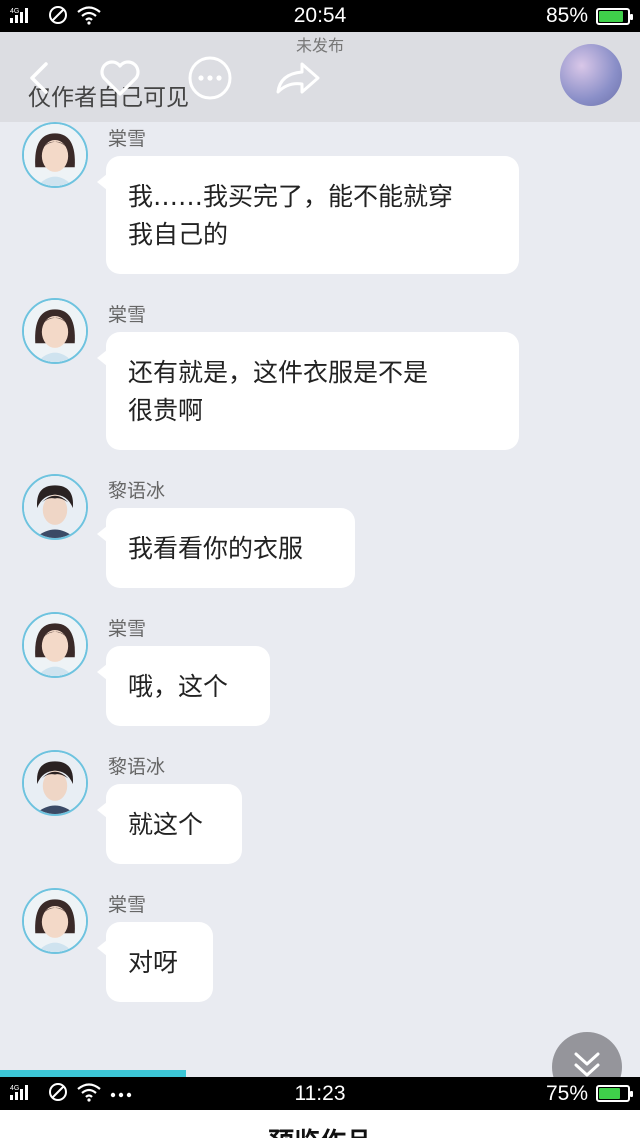 The width and height of the screenshot is (640, 1138). I want to click on preview-footer: 预览作品, so click(320, 1124).